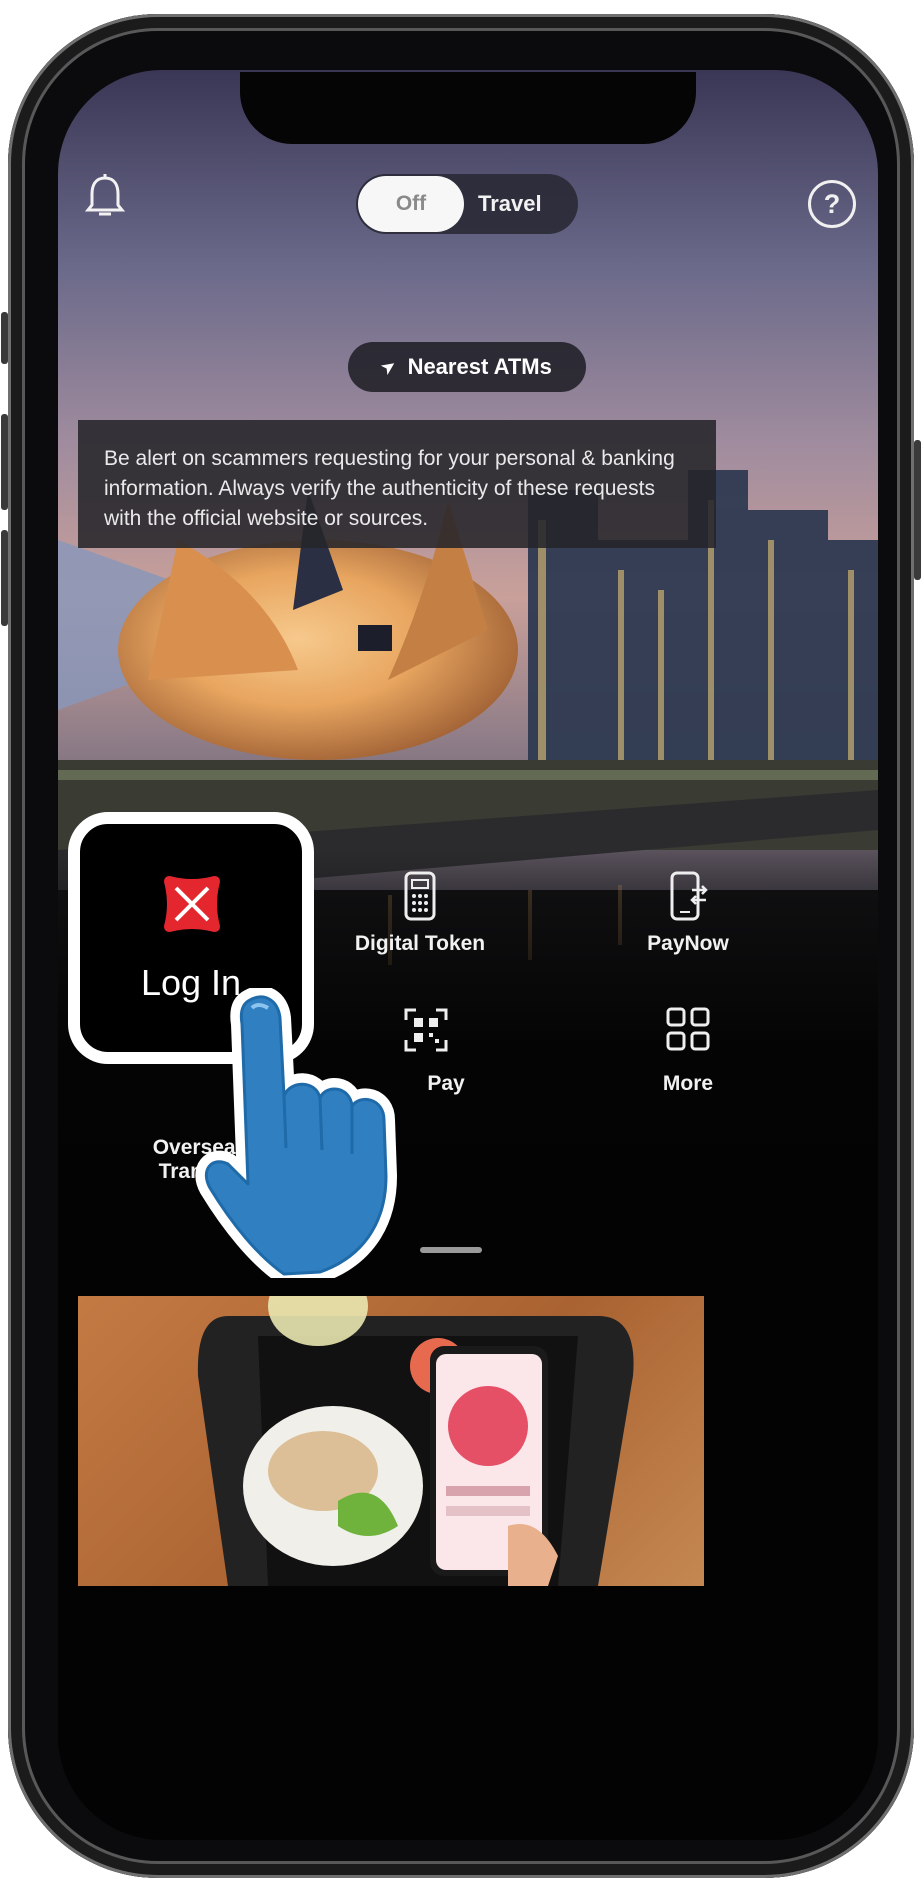 The width and height of the screenshot is (922, 1886). Describe the element at coordinates (451, 1250) in the screenshot. I see `page-indicator` at that location.